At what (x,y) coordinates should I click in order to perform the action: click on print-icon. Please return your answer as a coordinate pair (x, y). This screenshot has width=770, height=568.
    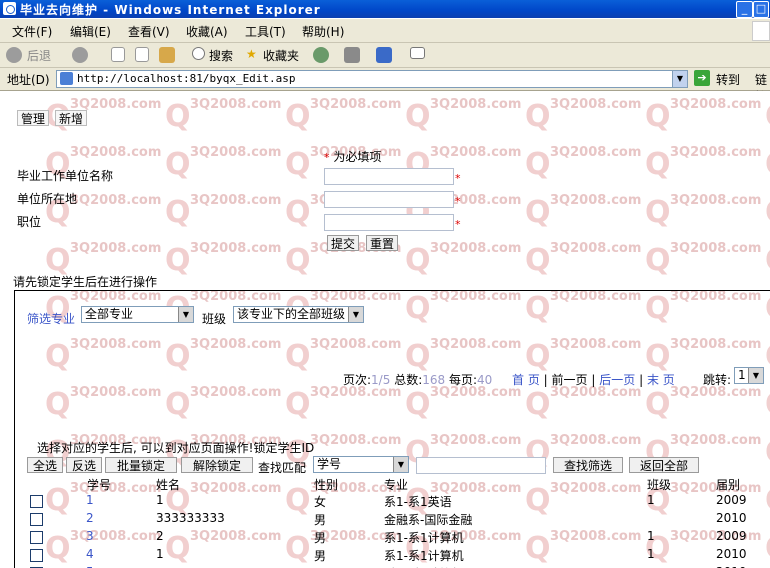
    Looking at the image, I should click on (352, 55).